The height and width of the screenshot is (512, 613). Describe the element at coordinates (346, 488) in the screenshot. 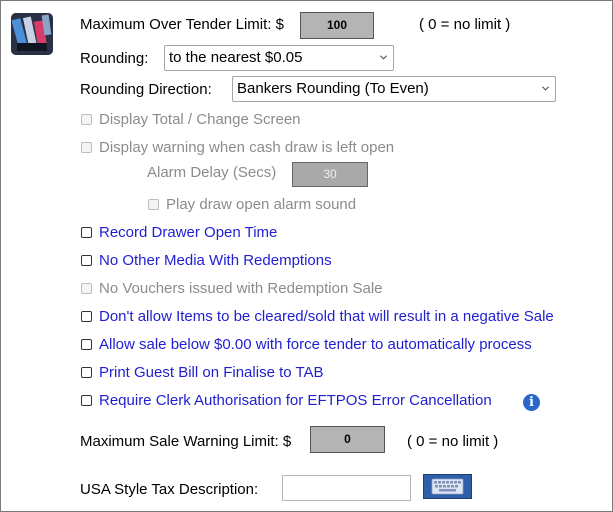

I see `usa-tax-input` at that location.